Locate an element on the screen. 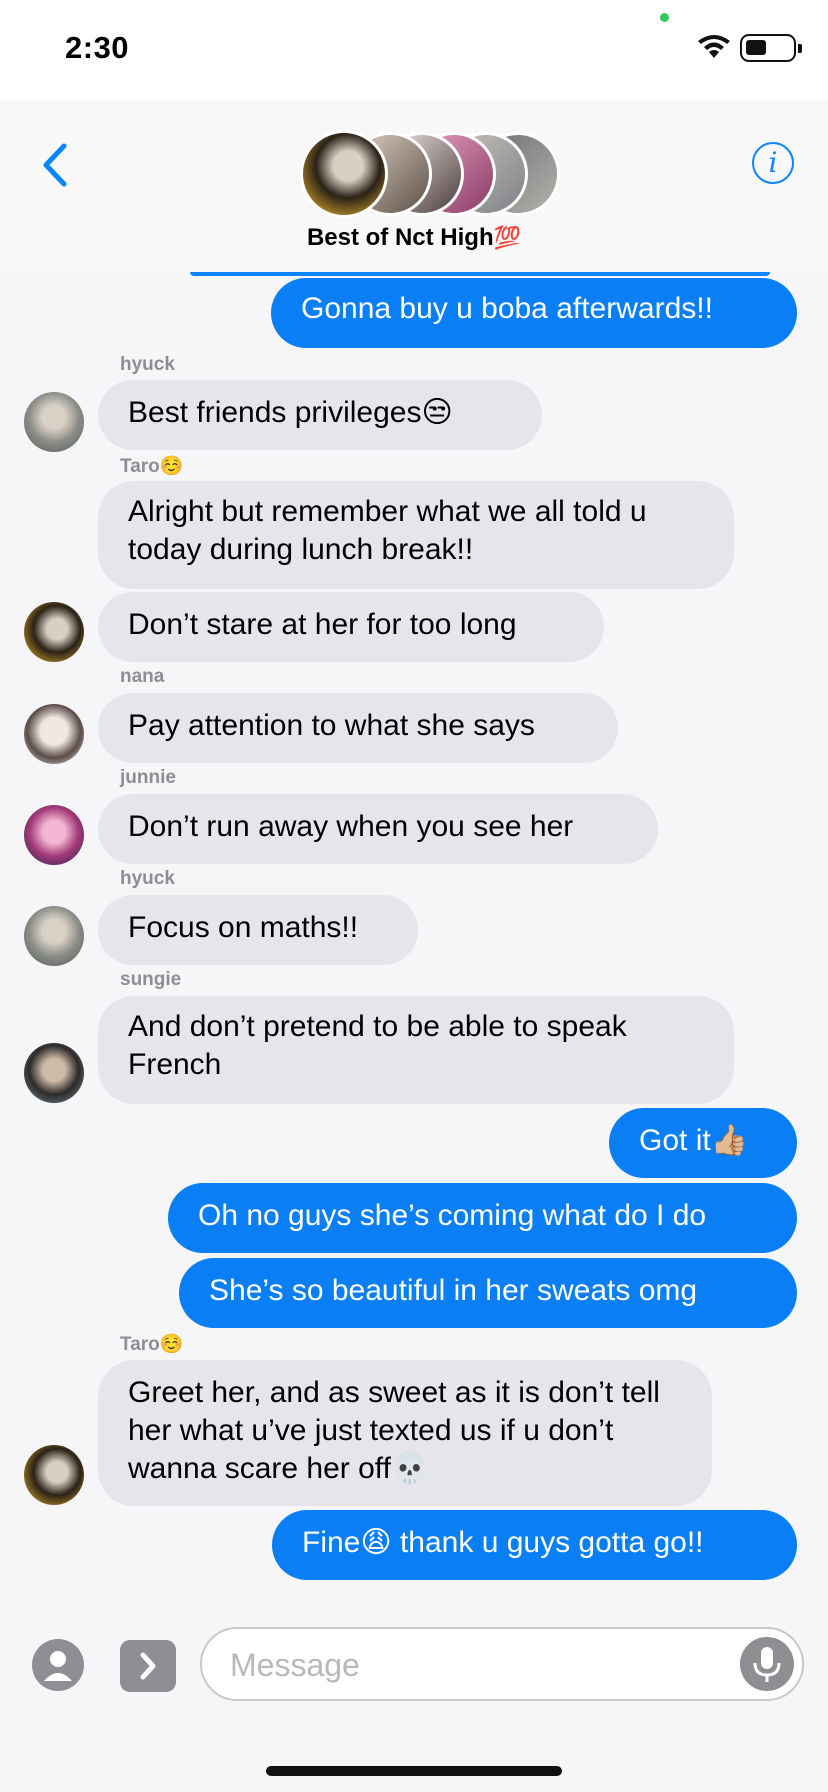  wifi-icon is located at coordinates (714, 46).